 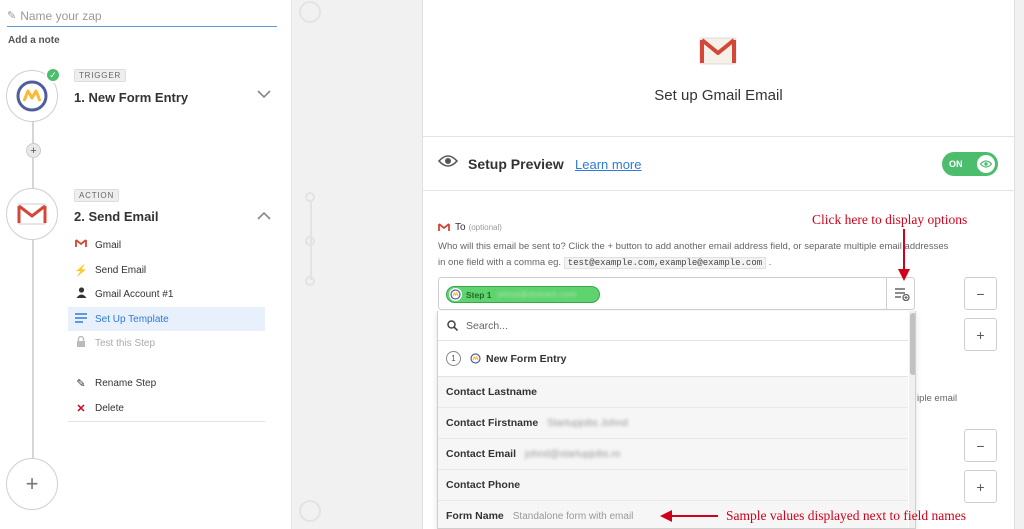 I want to click on action-step-icon, so click(x=32, y=214).